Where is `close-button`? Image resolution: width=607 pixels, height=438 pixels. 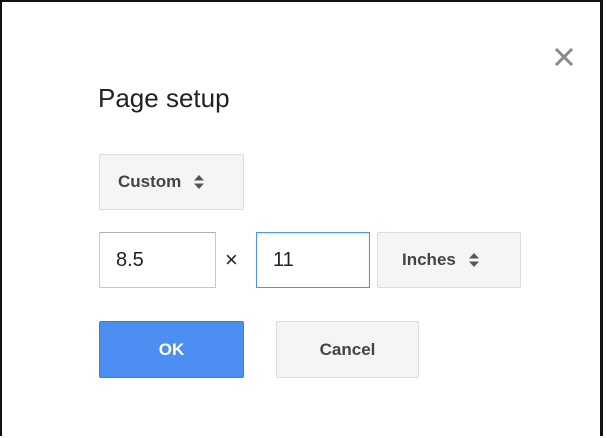 close-button is located at coordinates (564, 57).